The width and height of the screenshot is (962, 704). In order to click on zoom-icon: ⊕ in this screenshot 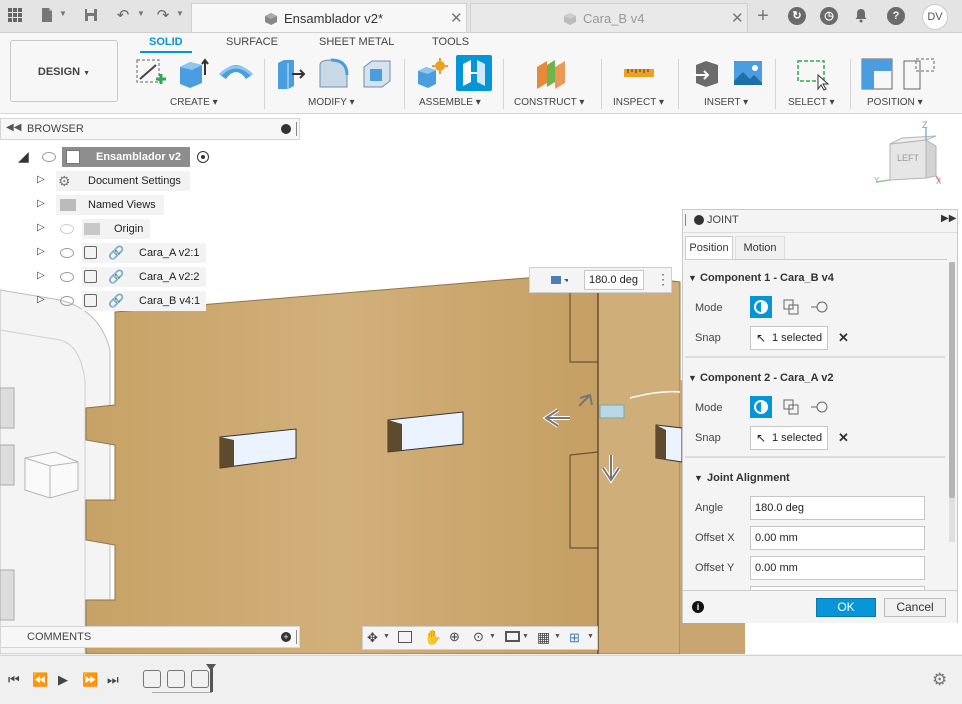, I will do `click(454, 637)`.